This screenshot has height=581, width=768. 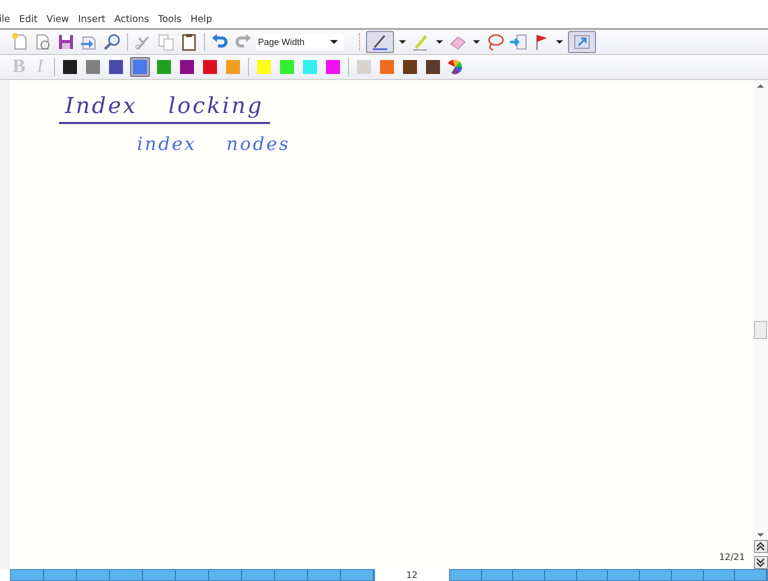 I want to click on pen-button, so click(x=380, y=42).